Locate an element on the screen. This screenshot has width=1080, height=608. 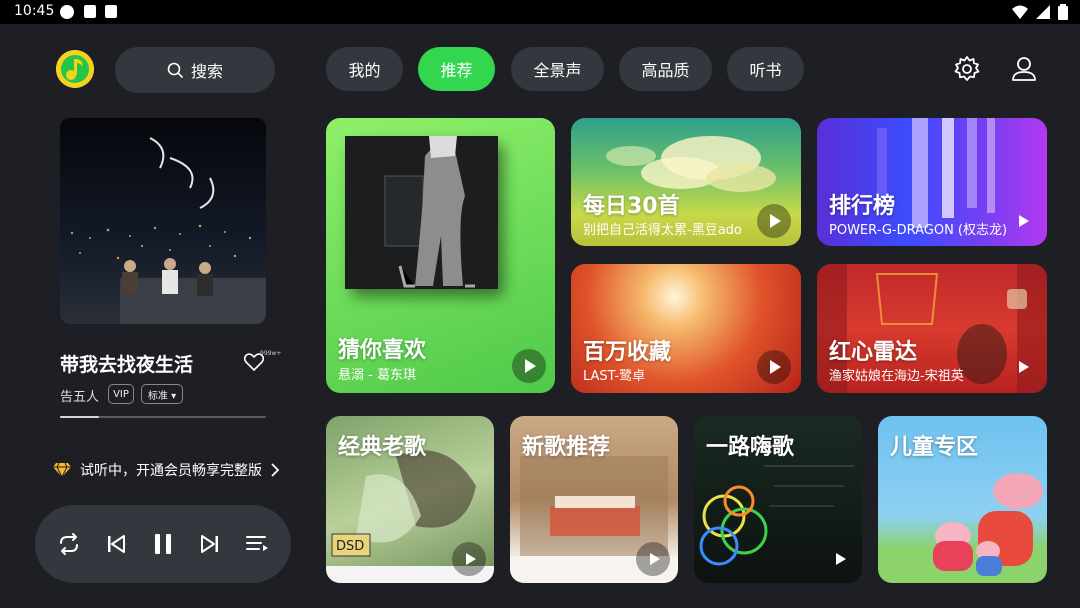
pause-icon is located at coordinates (163, 544).